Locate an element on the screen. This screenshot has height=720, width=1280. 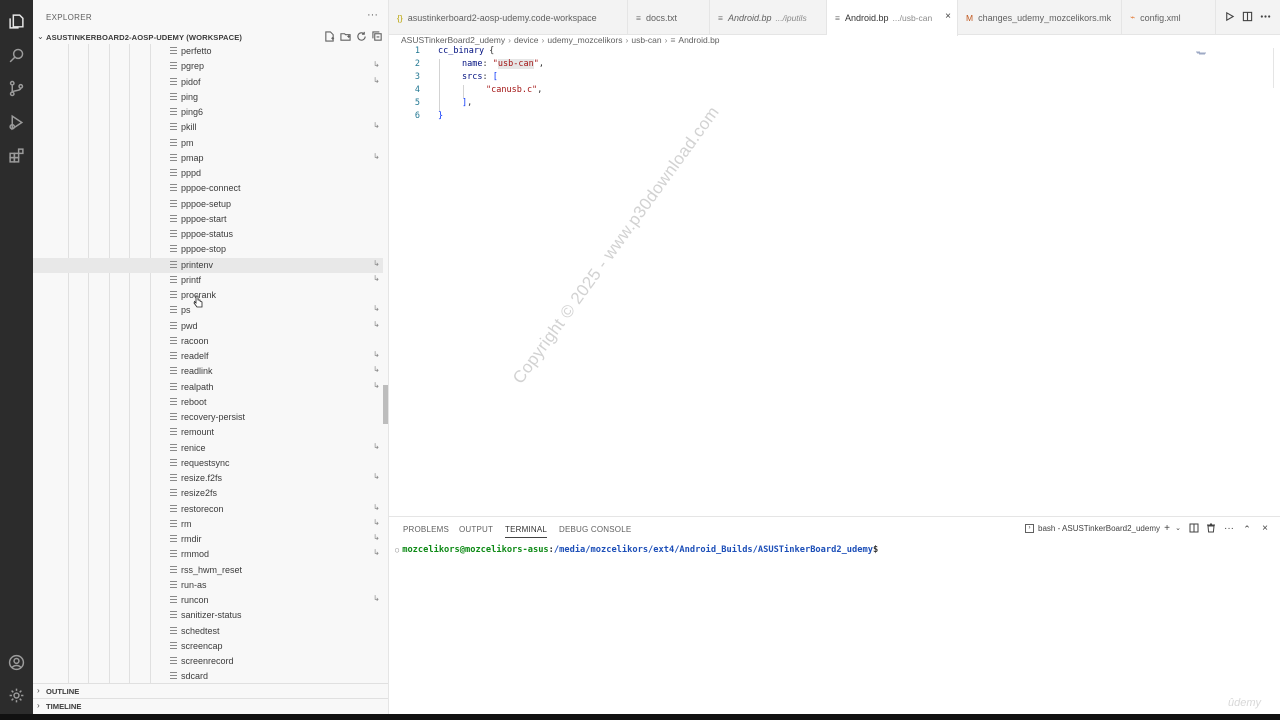
file-type-icon: ≡ is located at coordinates (720, 17).